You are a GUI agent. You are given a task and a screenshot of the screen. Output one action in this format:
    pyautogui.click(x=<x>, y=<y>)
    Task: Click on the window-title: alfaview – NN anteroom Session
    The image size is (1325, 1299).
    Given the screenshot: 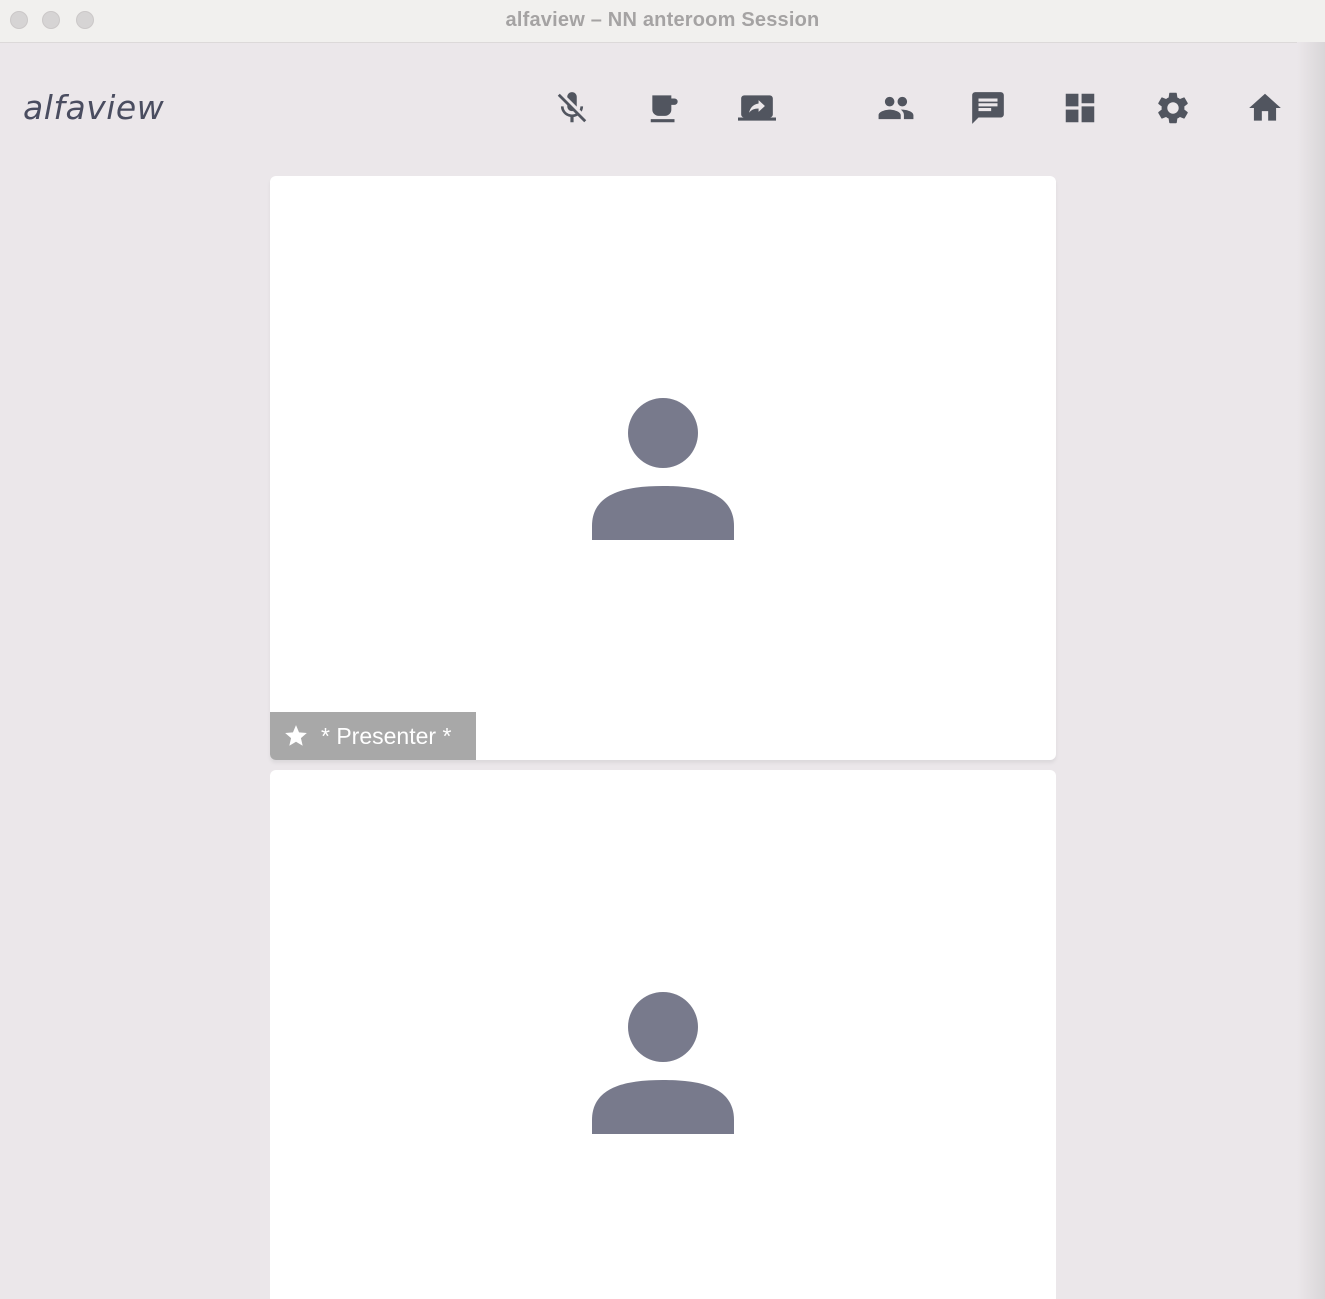 What is the action you would take?
    pyautogui.click(x=662, y=20)
    